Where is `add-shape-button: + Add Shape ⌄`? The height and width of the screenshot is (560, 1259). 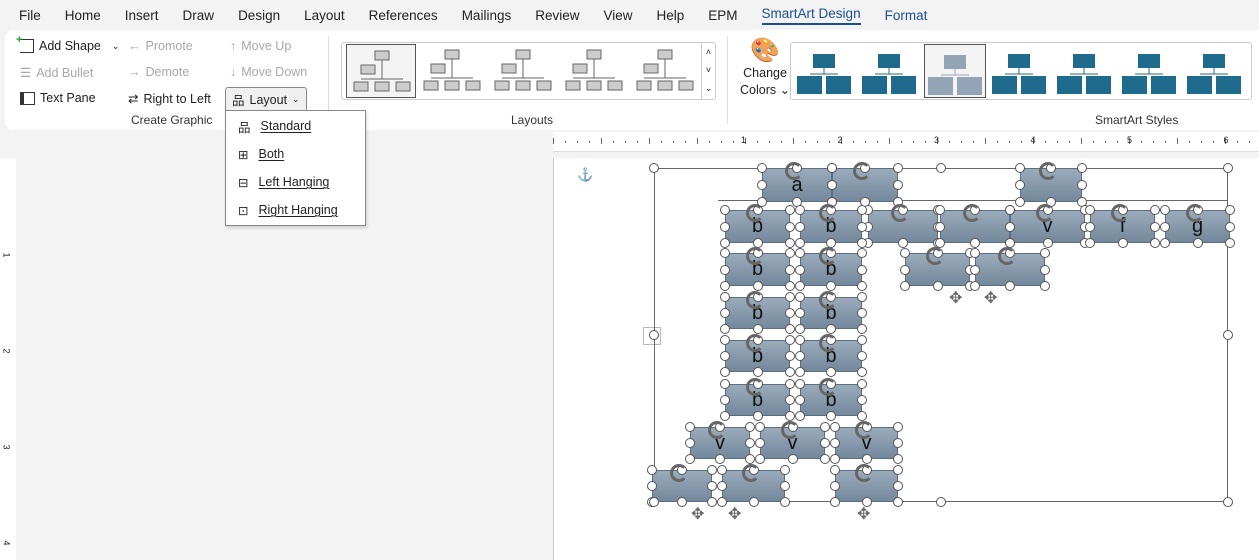
add-shape-button: + Add Shape ⌄ is located at coordinates (67, 43).